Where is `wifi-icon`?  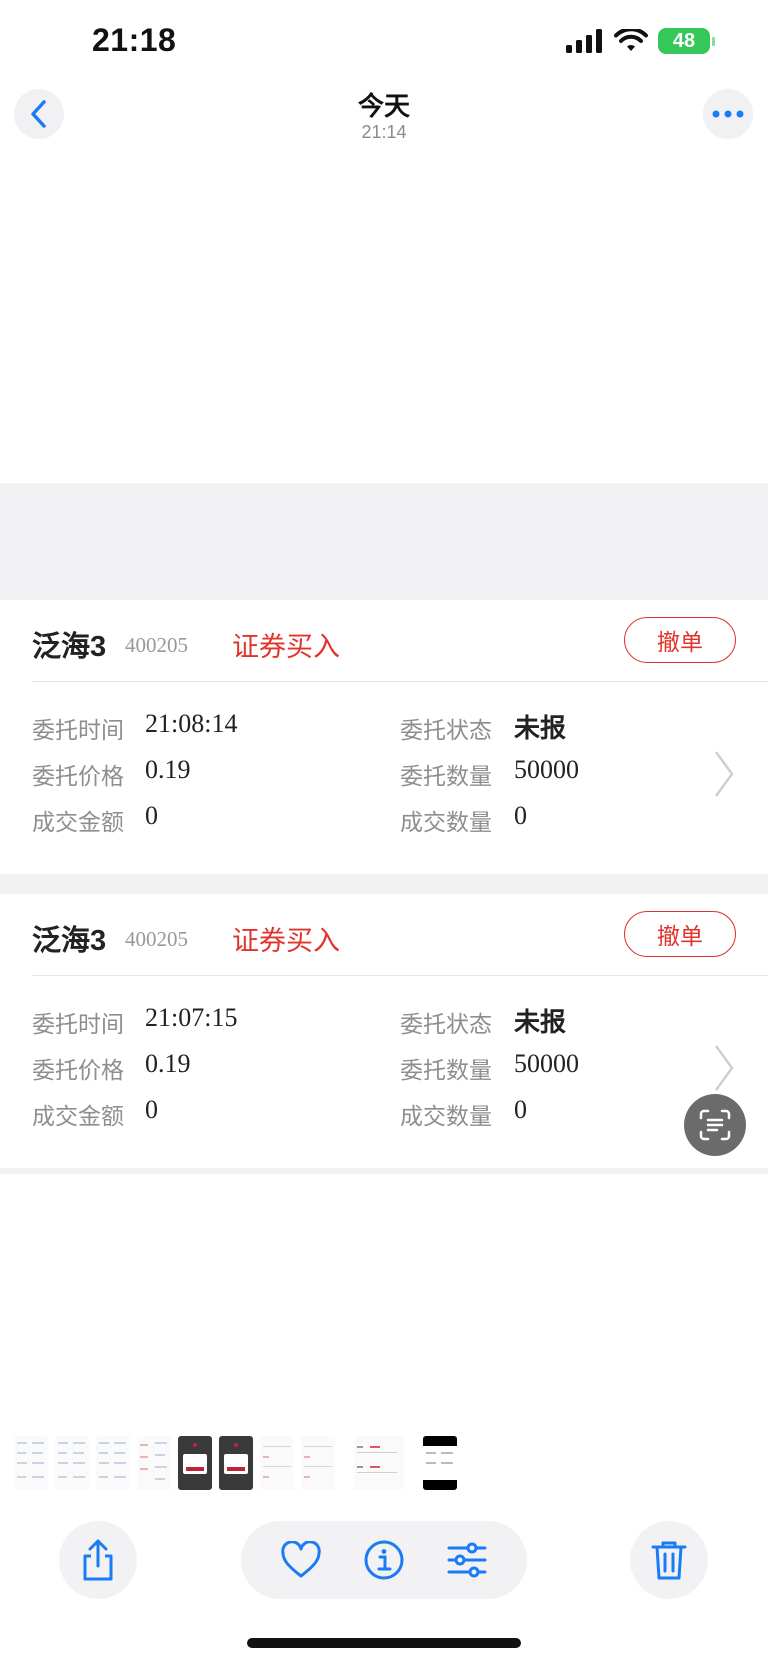
wifi-icon is located at coordinates (631, 40).